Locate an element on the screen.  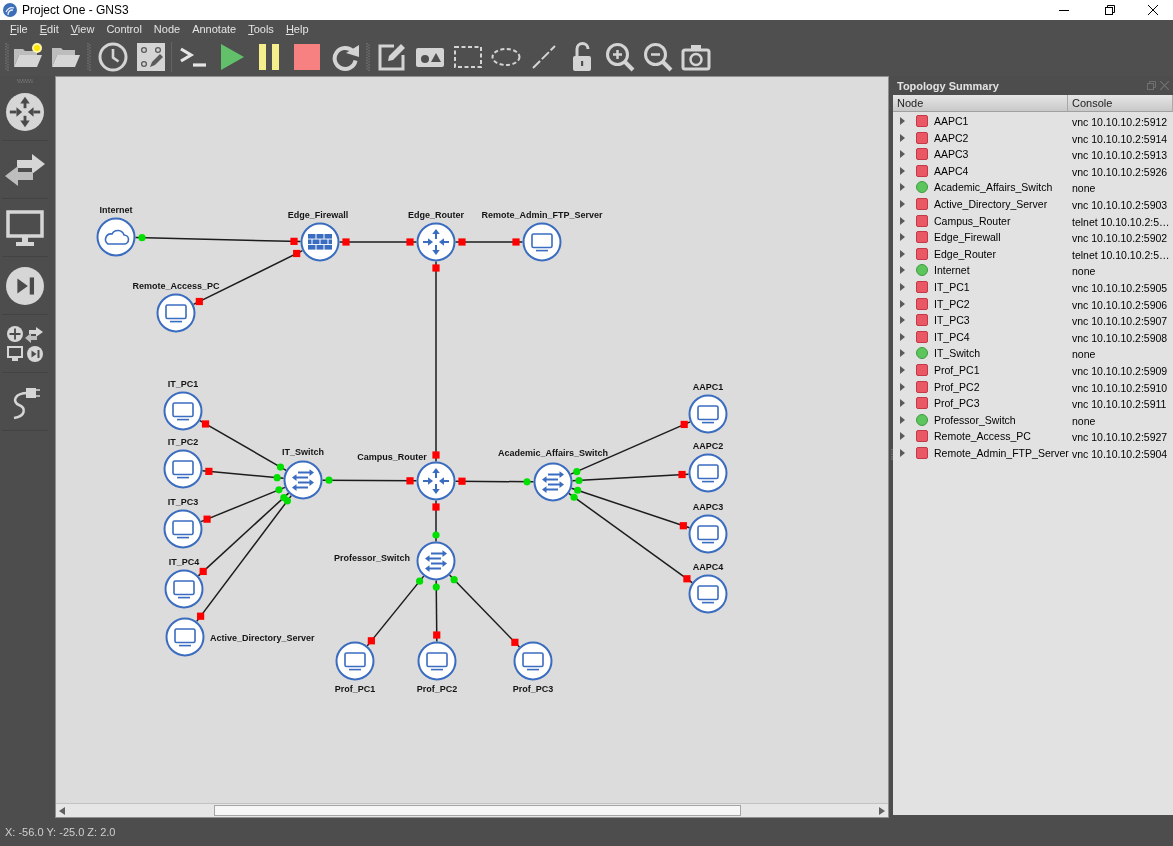
menu-item: Tools is located at coordinates (261, 29).